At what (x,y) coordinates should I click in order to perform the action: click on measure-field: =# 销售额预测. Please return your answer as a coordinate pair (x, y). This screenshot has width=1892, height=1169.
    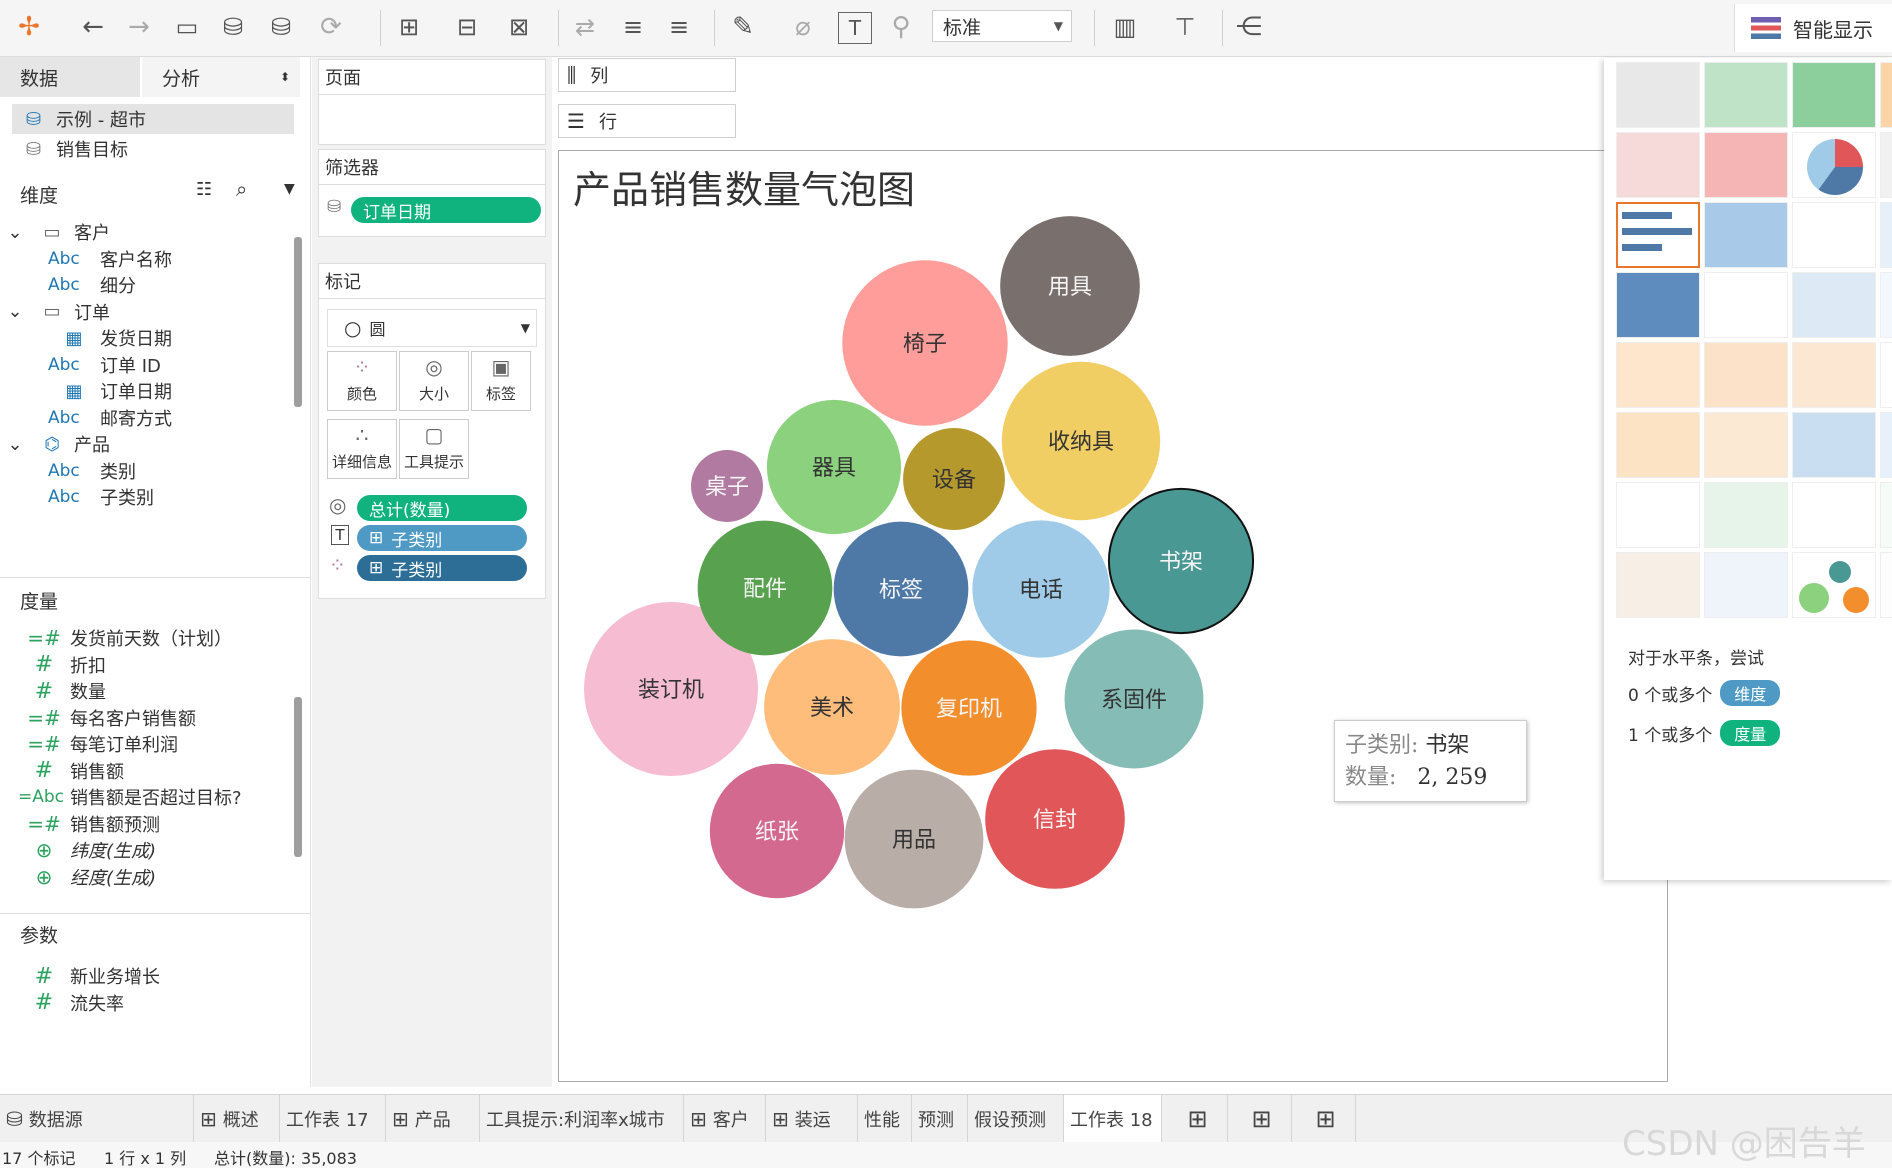
    Looking at the image, I should click on (89, 824).